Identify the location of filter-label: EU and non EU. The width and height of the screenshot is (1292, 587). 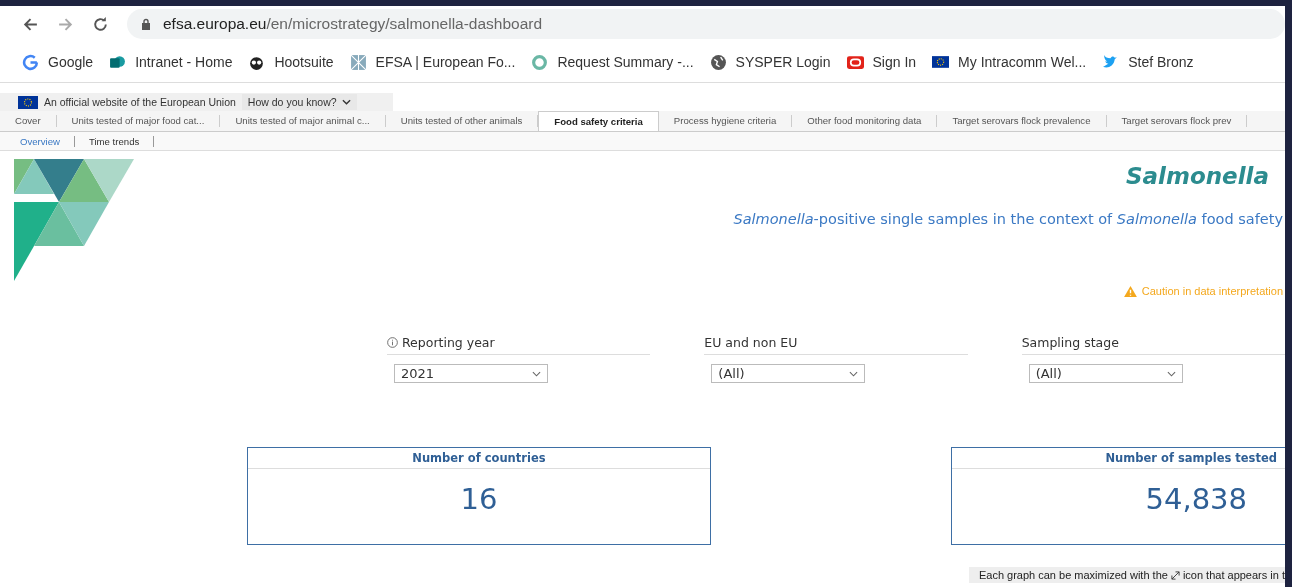
(751, 342).